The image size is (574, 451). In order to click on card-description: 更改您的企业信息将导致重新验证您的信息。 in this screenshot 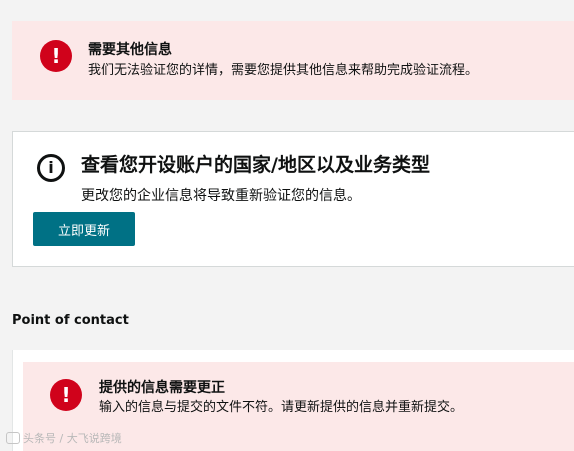, I will do `click(221, 196)`.